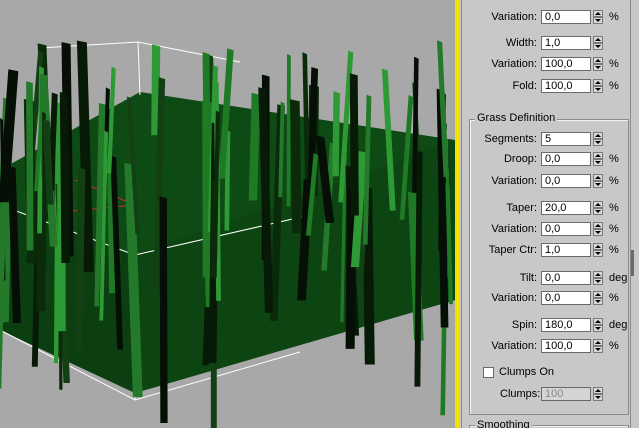 The height and width of the screenshot is (428, 639). Describe the element at coordinates (598, 394) in the screenshot. I see `clumps-spinner` at that location.